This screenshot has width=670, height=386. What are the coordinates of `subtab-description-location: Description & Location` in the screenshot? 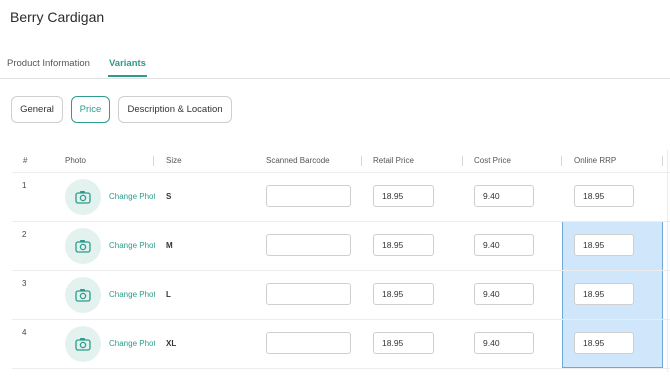 It's located at (175, 109).